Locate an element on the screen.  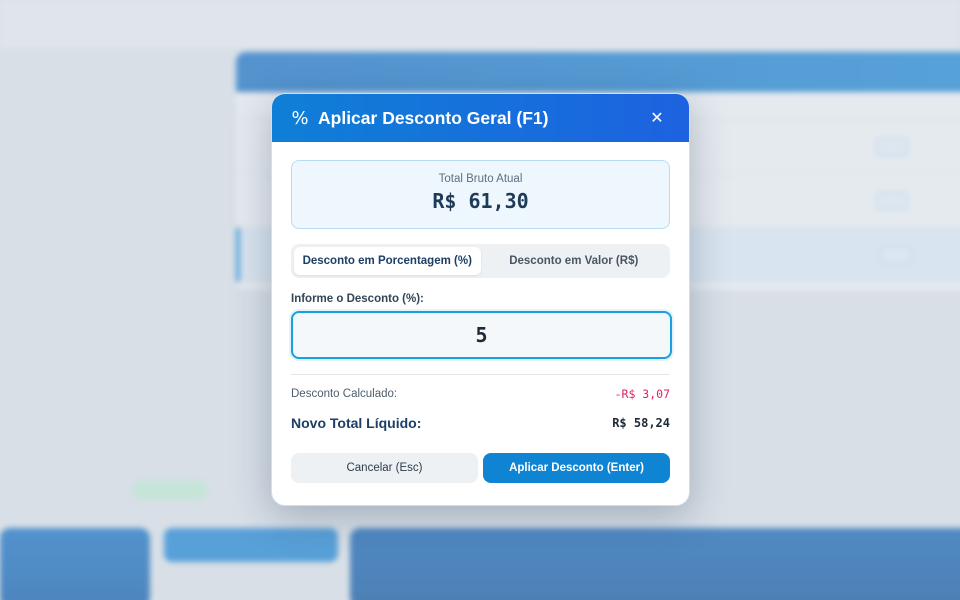
gross-total-box: Total Bruto Atual R$ 61,30 is located at coordinates (480, 194).